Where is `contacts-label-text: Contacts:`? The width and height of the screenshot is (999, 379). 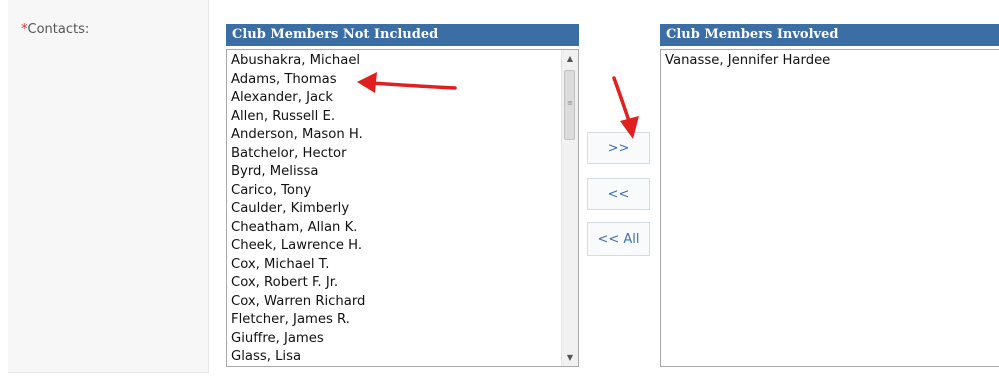
contacts-label-text: Contacts: is located at coordinates (58, 29).